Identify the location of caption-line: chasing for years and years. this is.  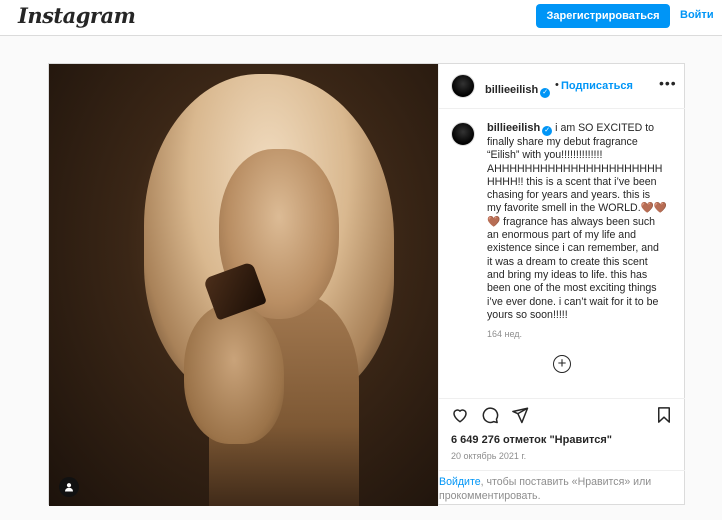
(569, 195).